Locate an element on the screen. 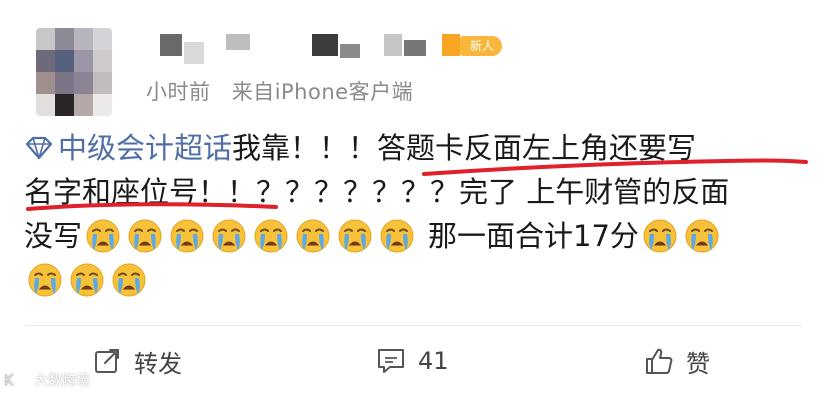  post-text-3-tail: 那一面合计17分 is located at coordinates (533, 236).